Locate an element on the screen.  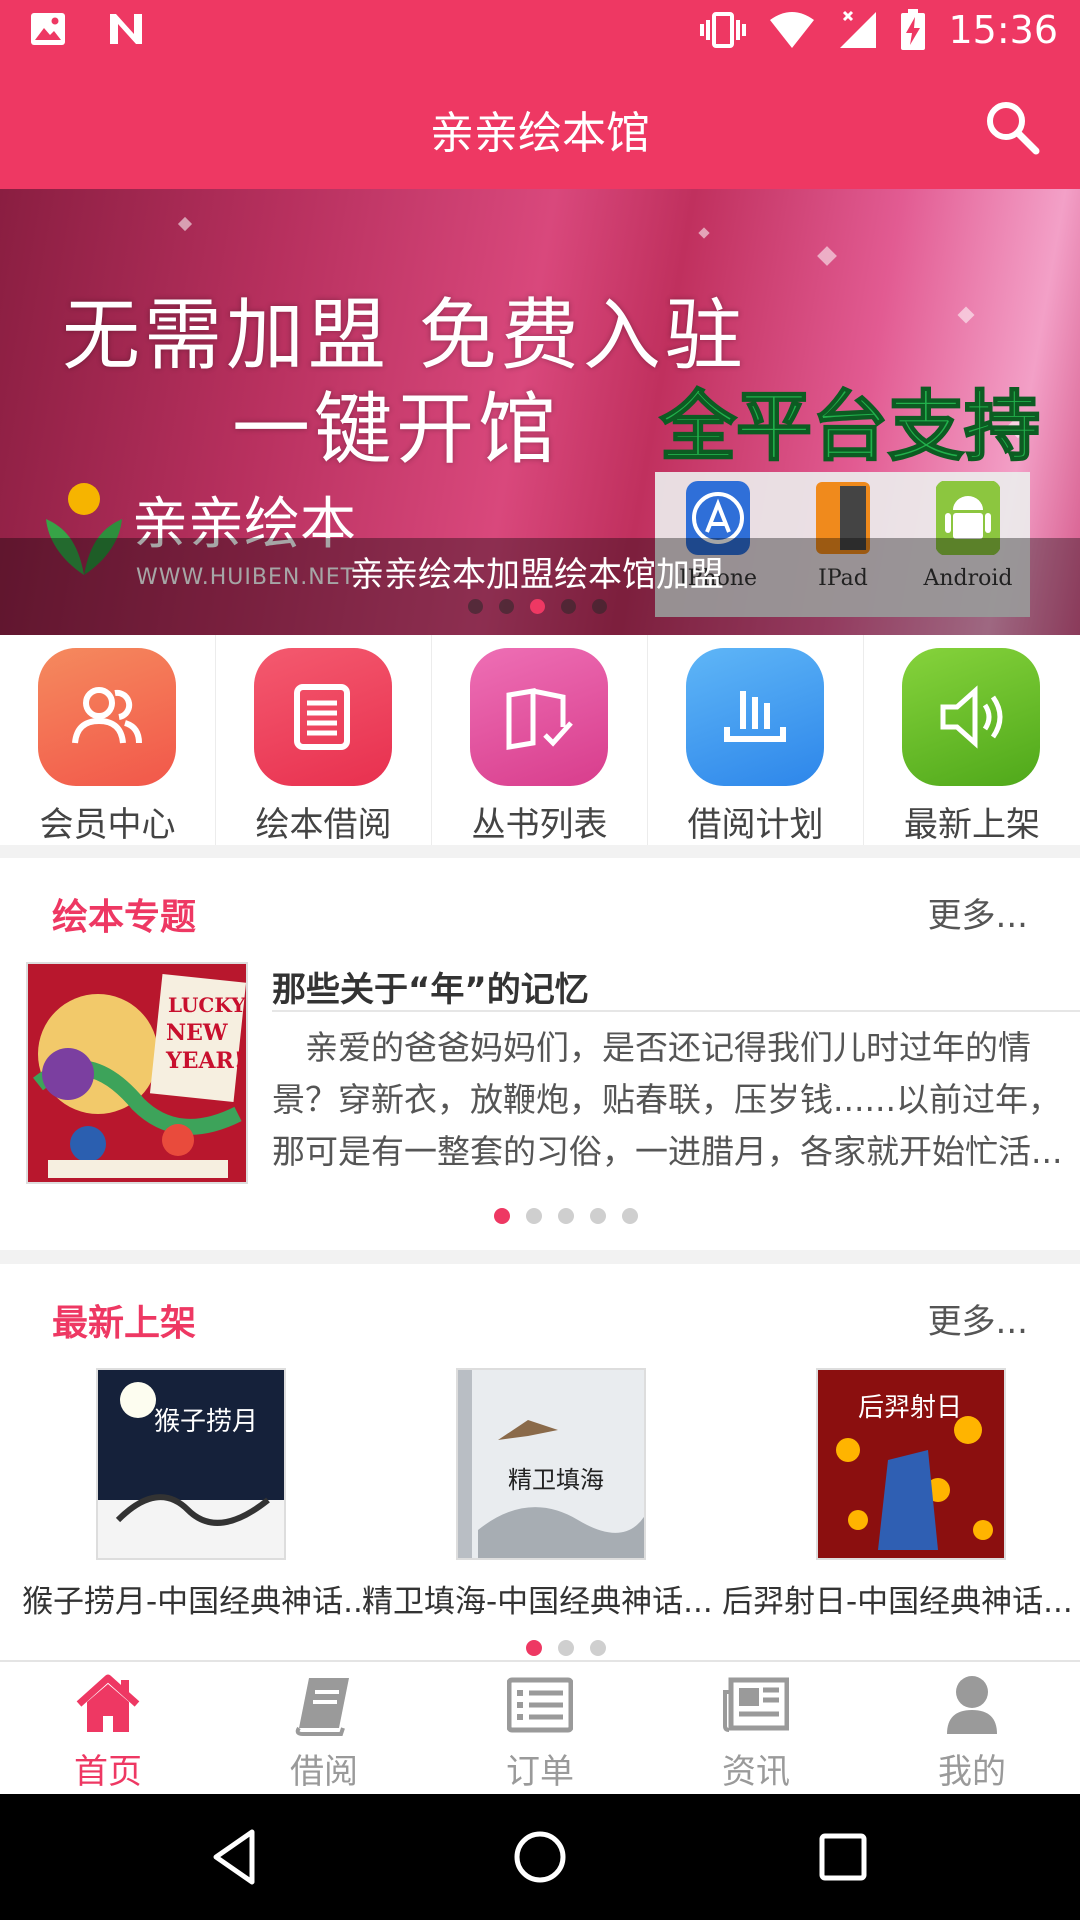
profile-icon is located at coordinates (972, 1705).